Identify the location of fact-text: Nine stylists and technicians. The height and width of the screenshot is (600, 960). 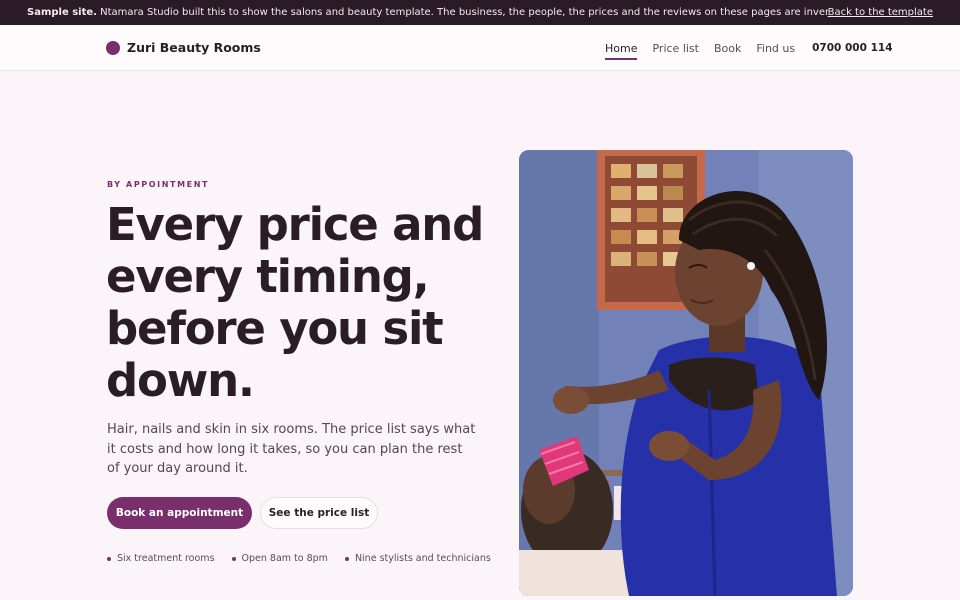
(422, 558).